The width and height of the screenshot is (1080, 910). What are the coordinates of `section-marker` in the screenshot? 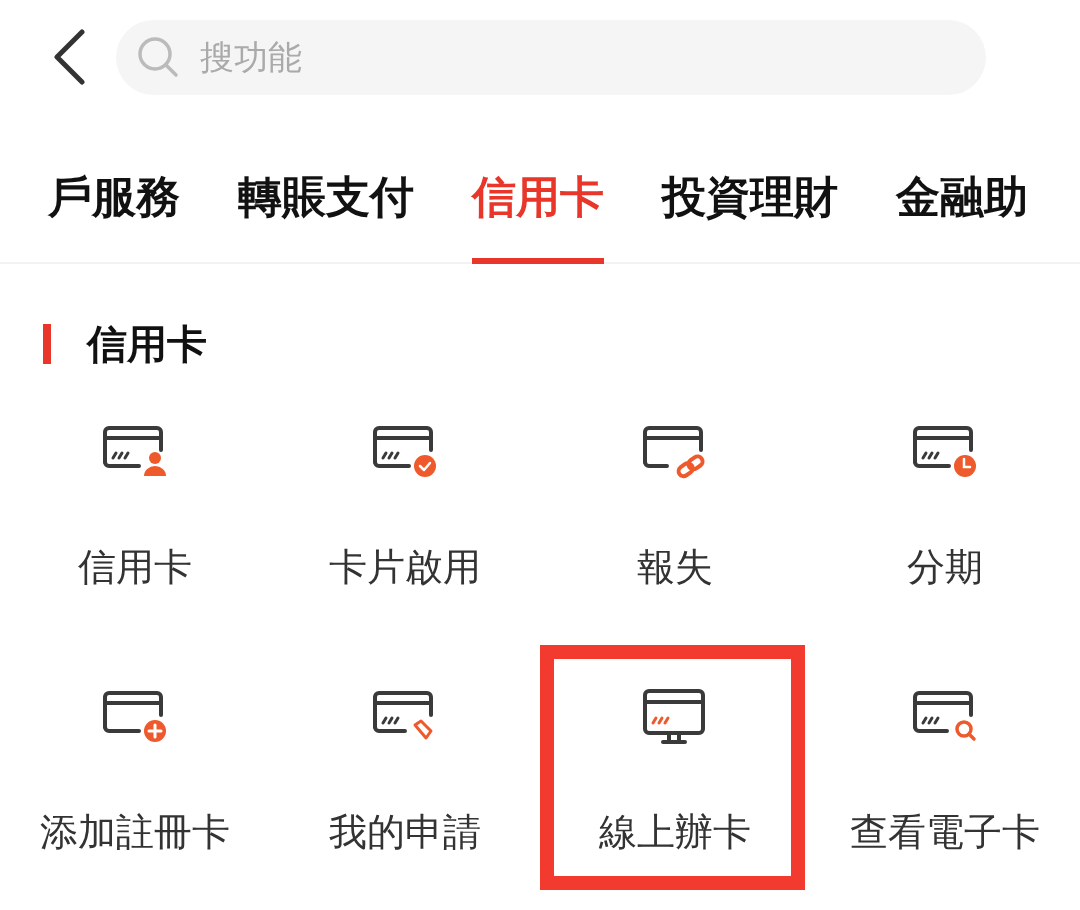 It's located at (47, 344).